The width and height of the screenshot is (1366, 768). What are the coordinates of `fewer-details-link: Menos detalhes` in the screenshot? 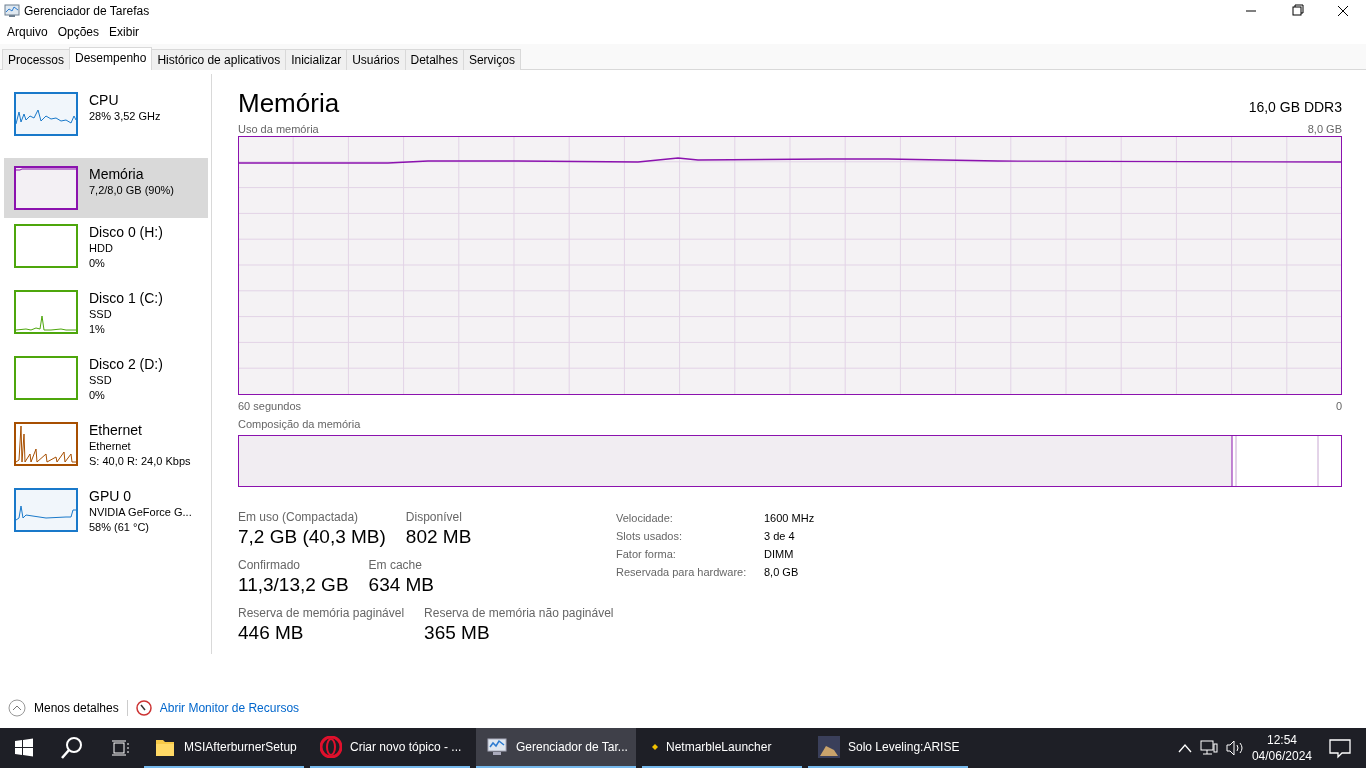 It's located at (76, 708).